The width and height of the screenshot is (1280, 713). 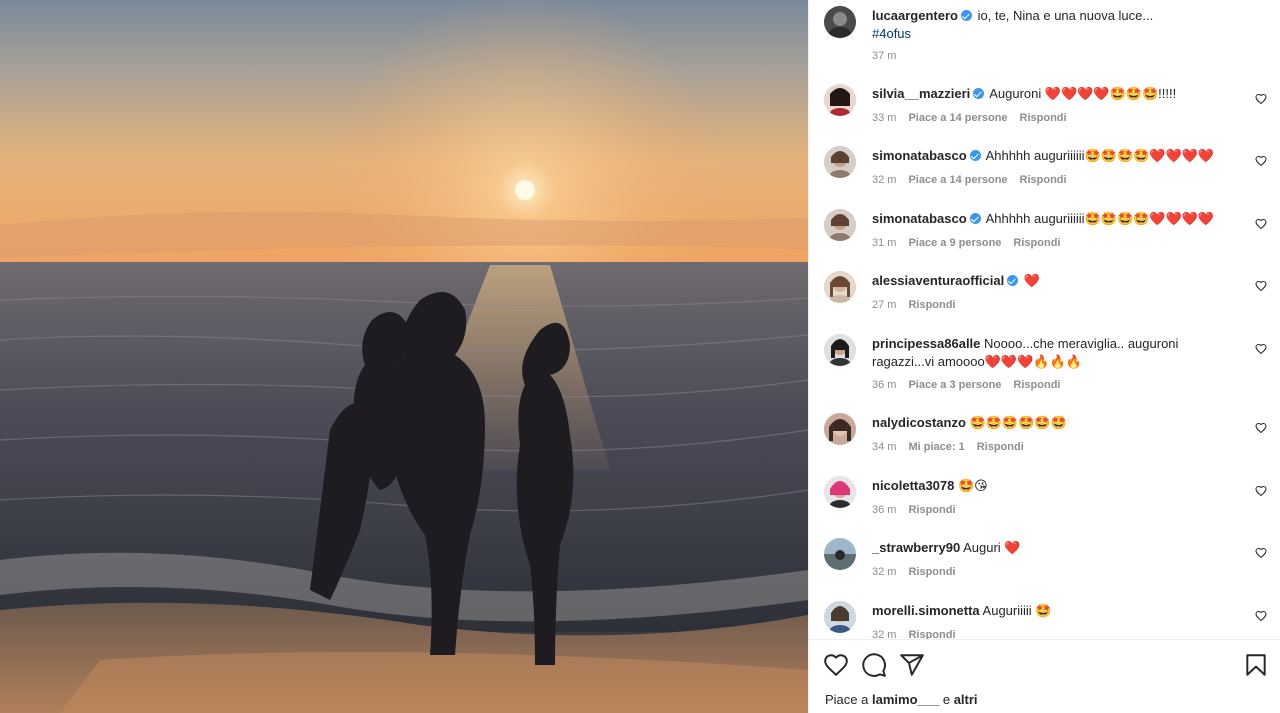 I want to click on comment-likes-link: Piace a 3 persone, so click(x=954, y=385).